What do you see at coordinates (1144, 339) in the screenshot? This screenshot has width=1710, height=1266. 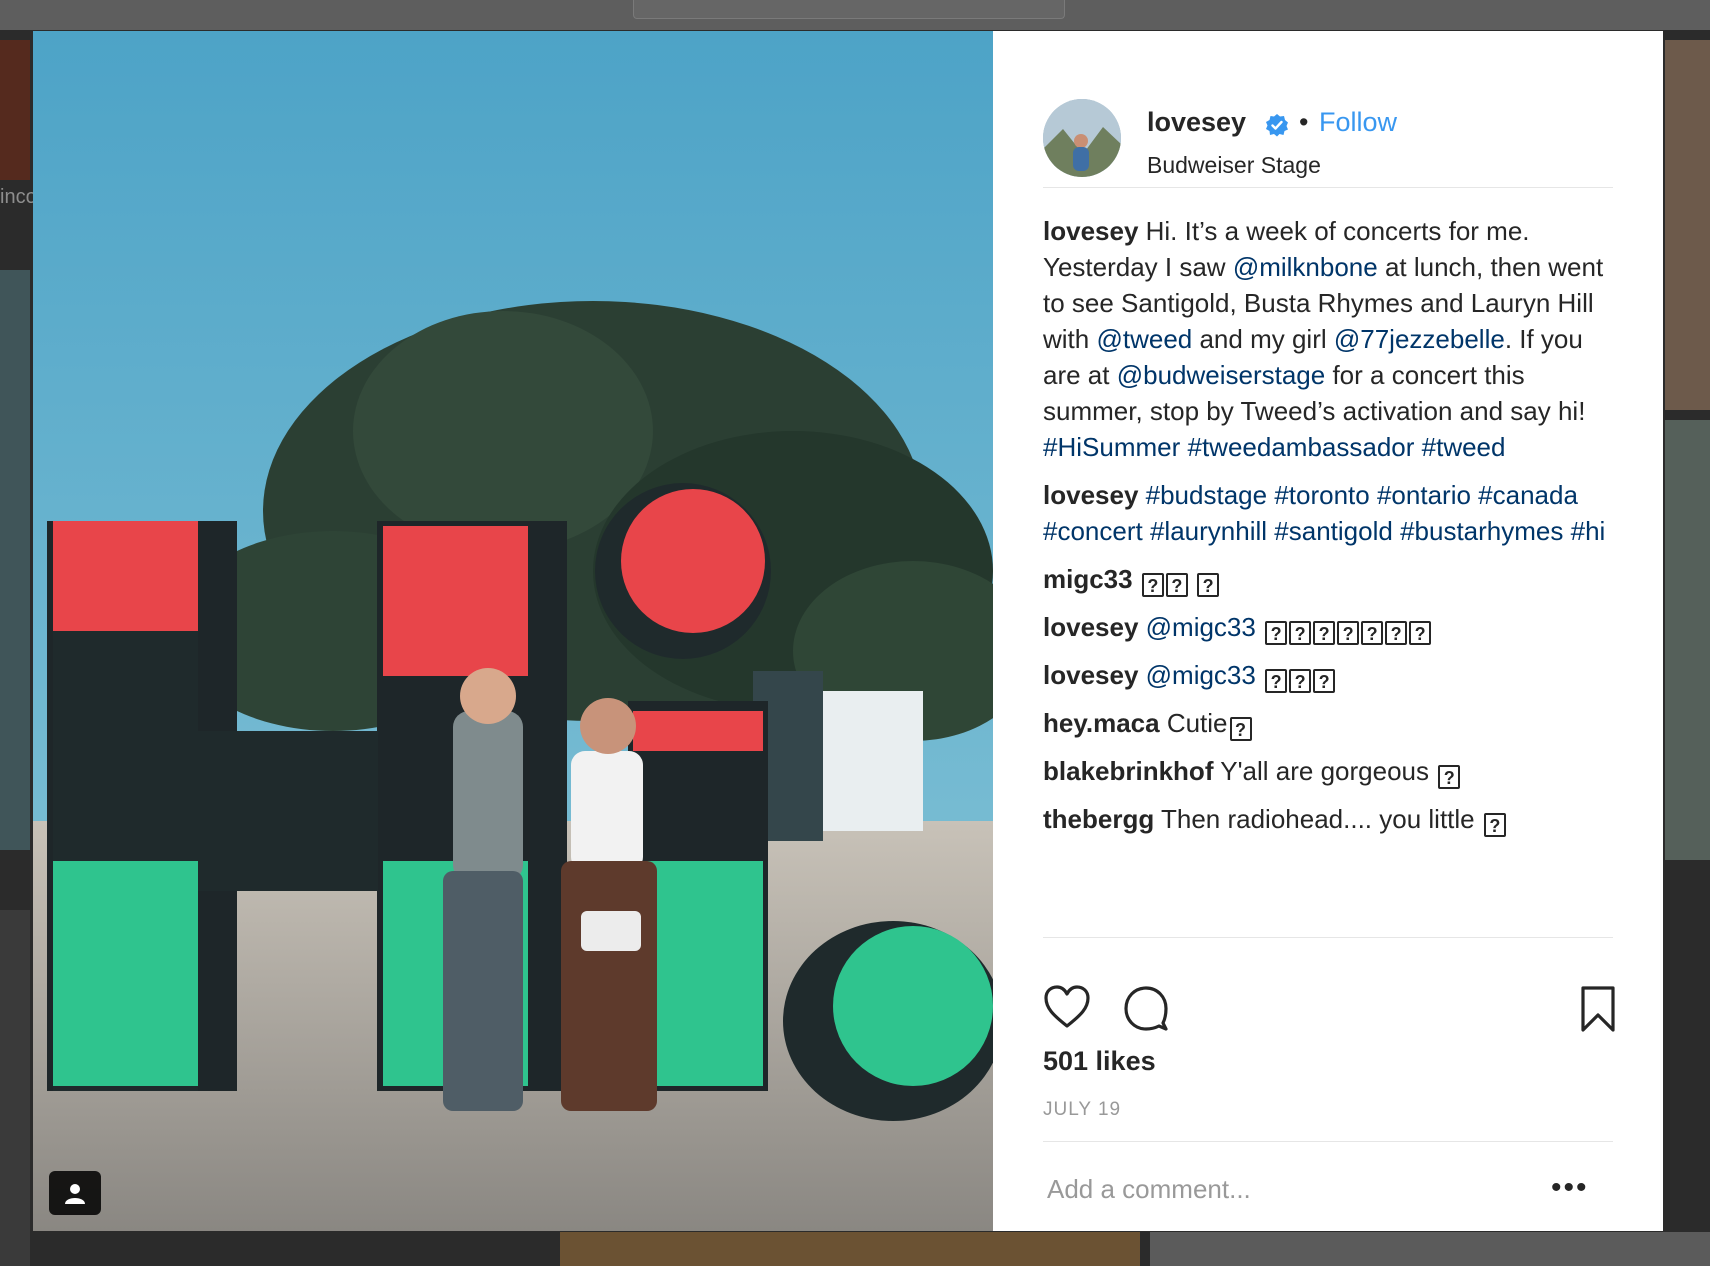 I see `comment-link: @tweed` at bounding box center [1144, 339].